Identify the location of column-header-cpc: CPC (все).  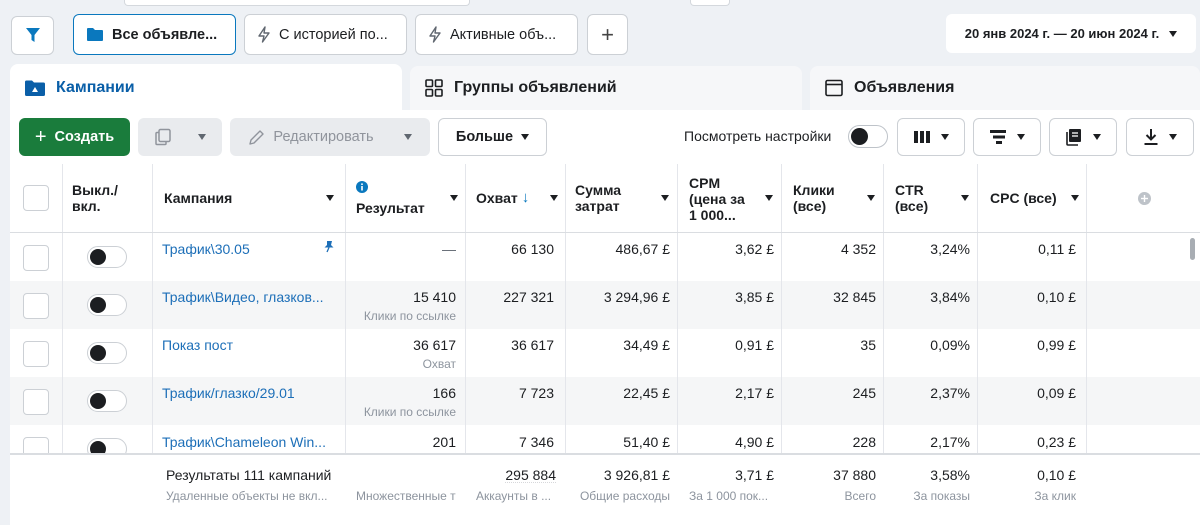
(1037, 198).